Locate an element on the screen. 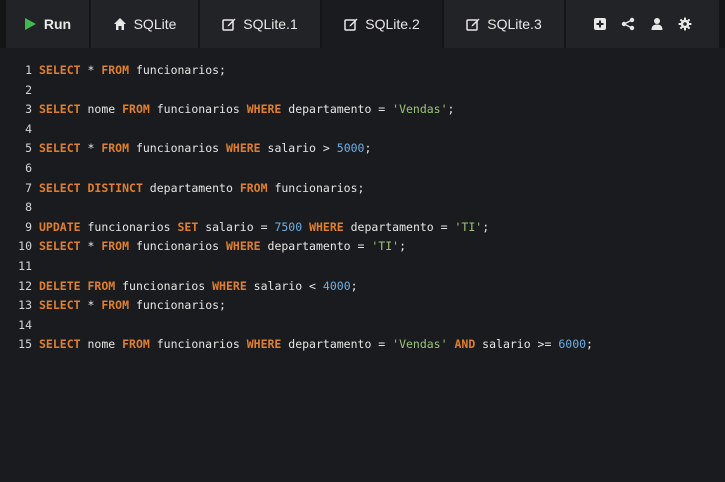 The image size is (725, 482). home-icon is located at coordinates (119, 24).